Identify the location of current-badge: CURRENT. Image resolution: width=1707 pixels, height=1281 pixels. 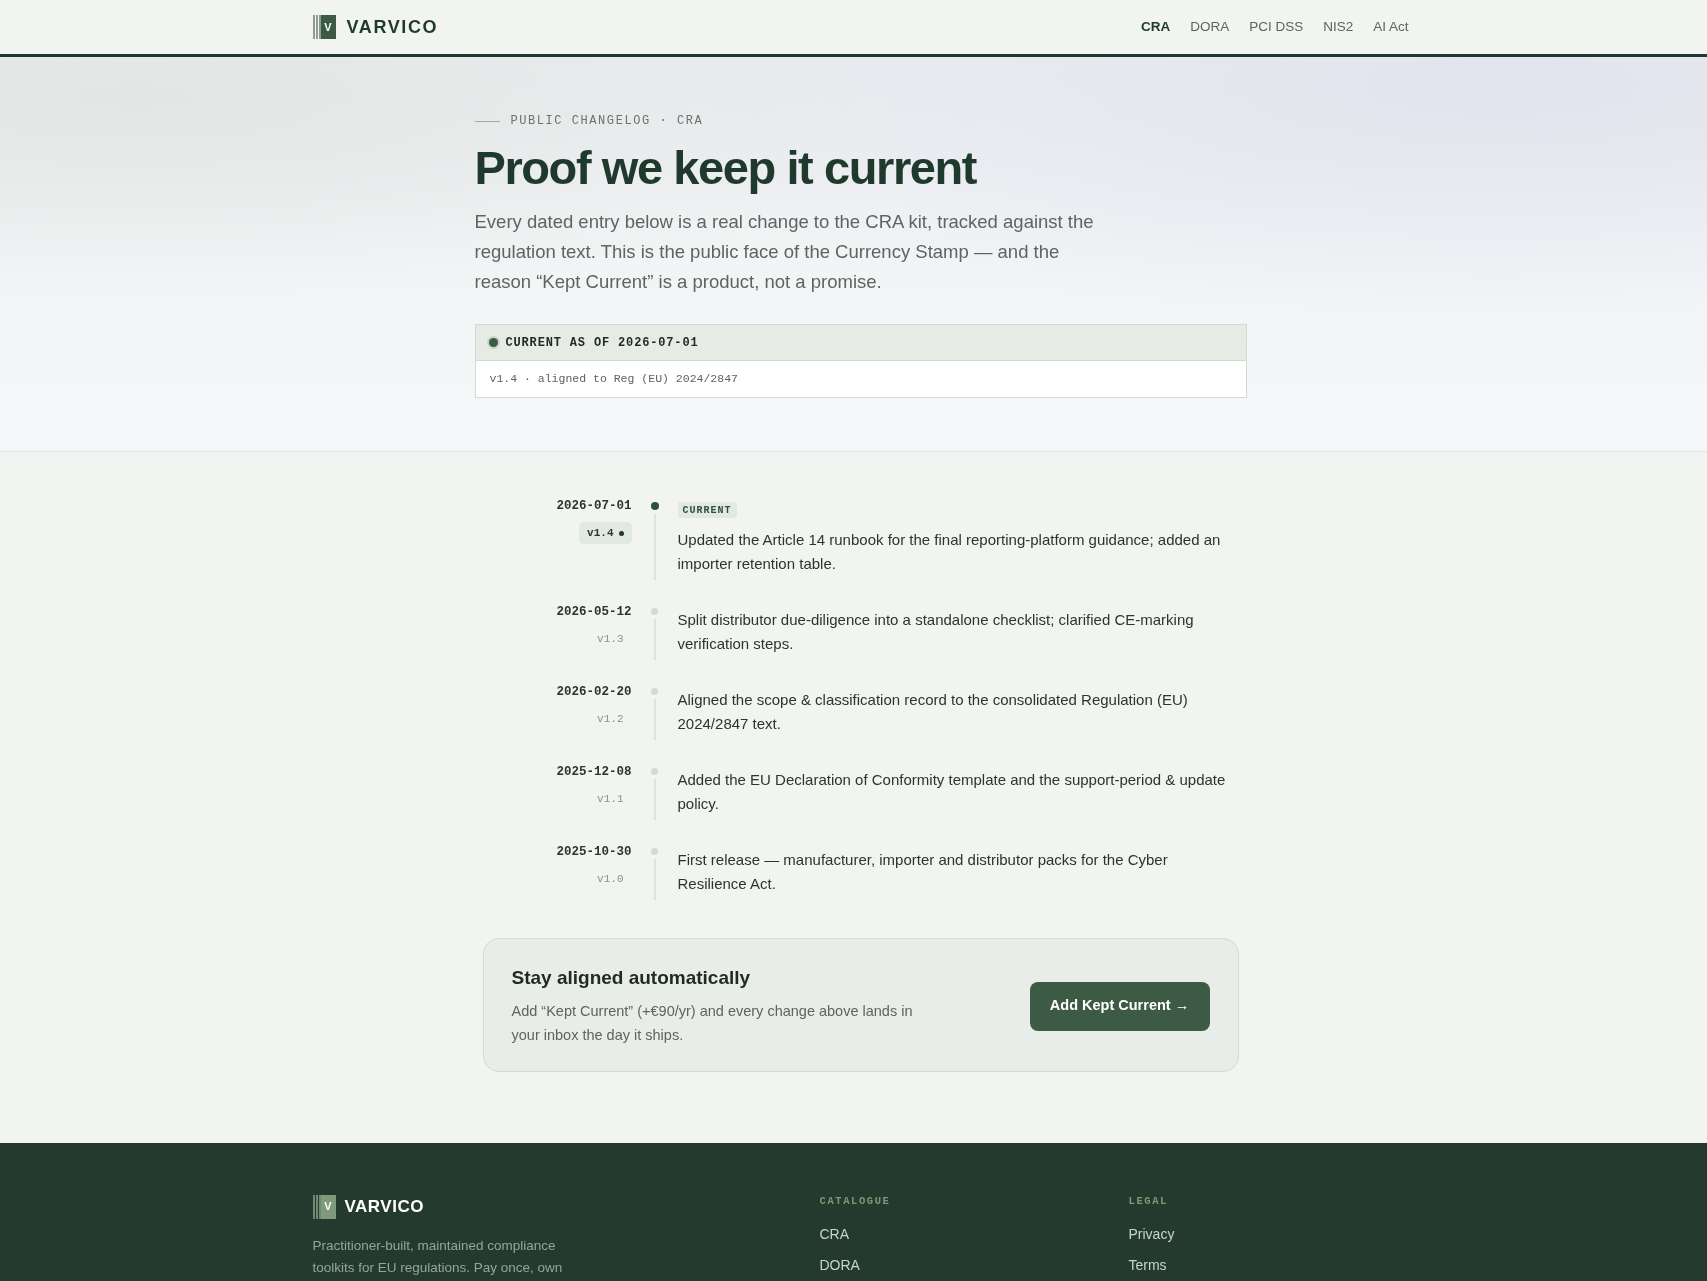
(707, 510).